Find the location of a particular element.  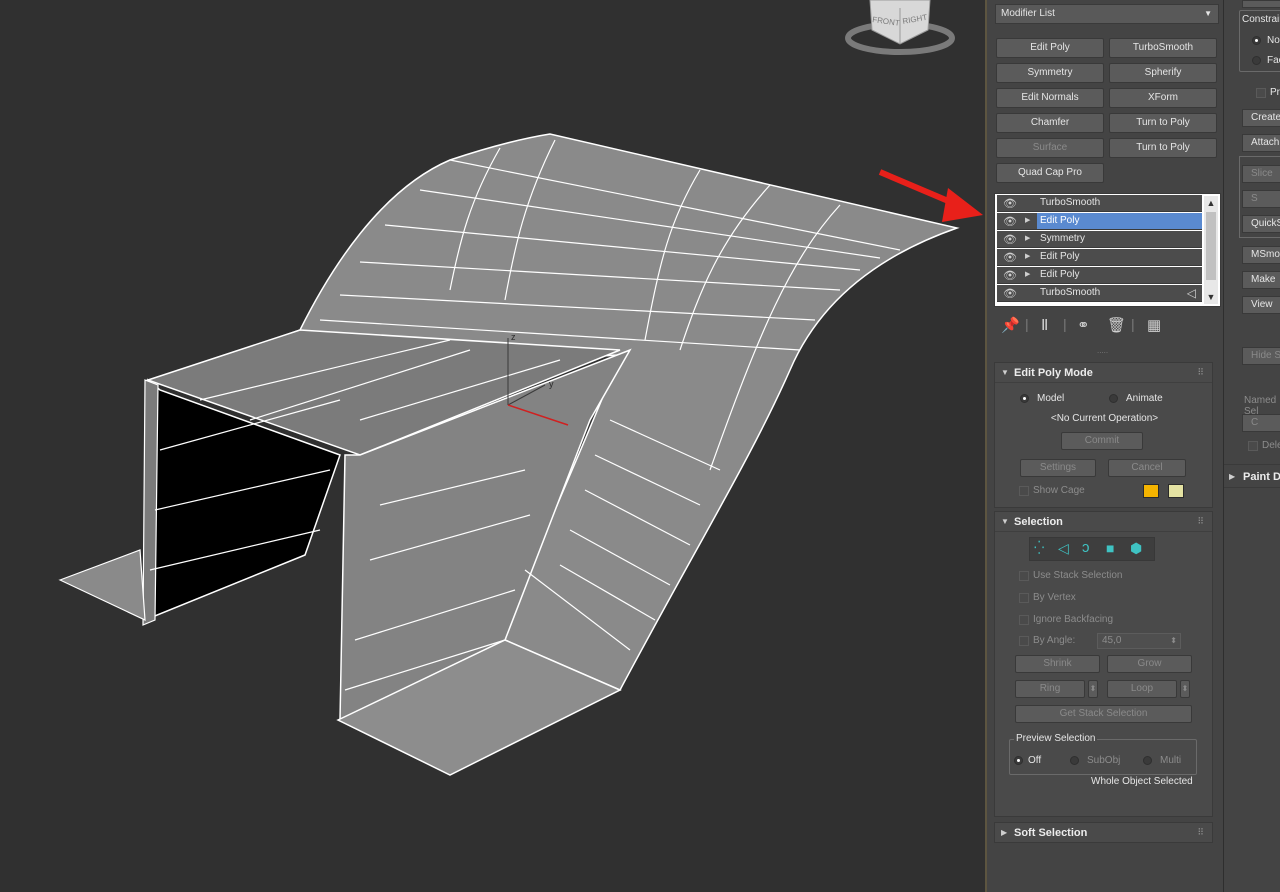

modifier-button-surface: Surface is located at coordinates (1050, 148).